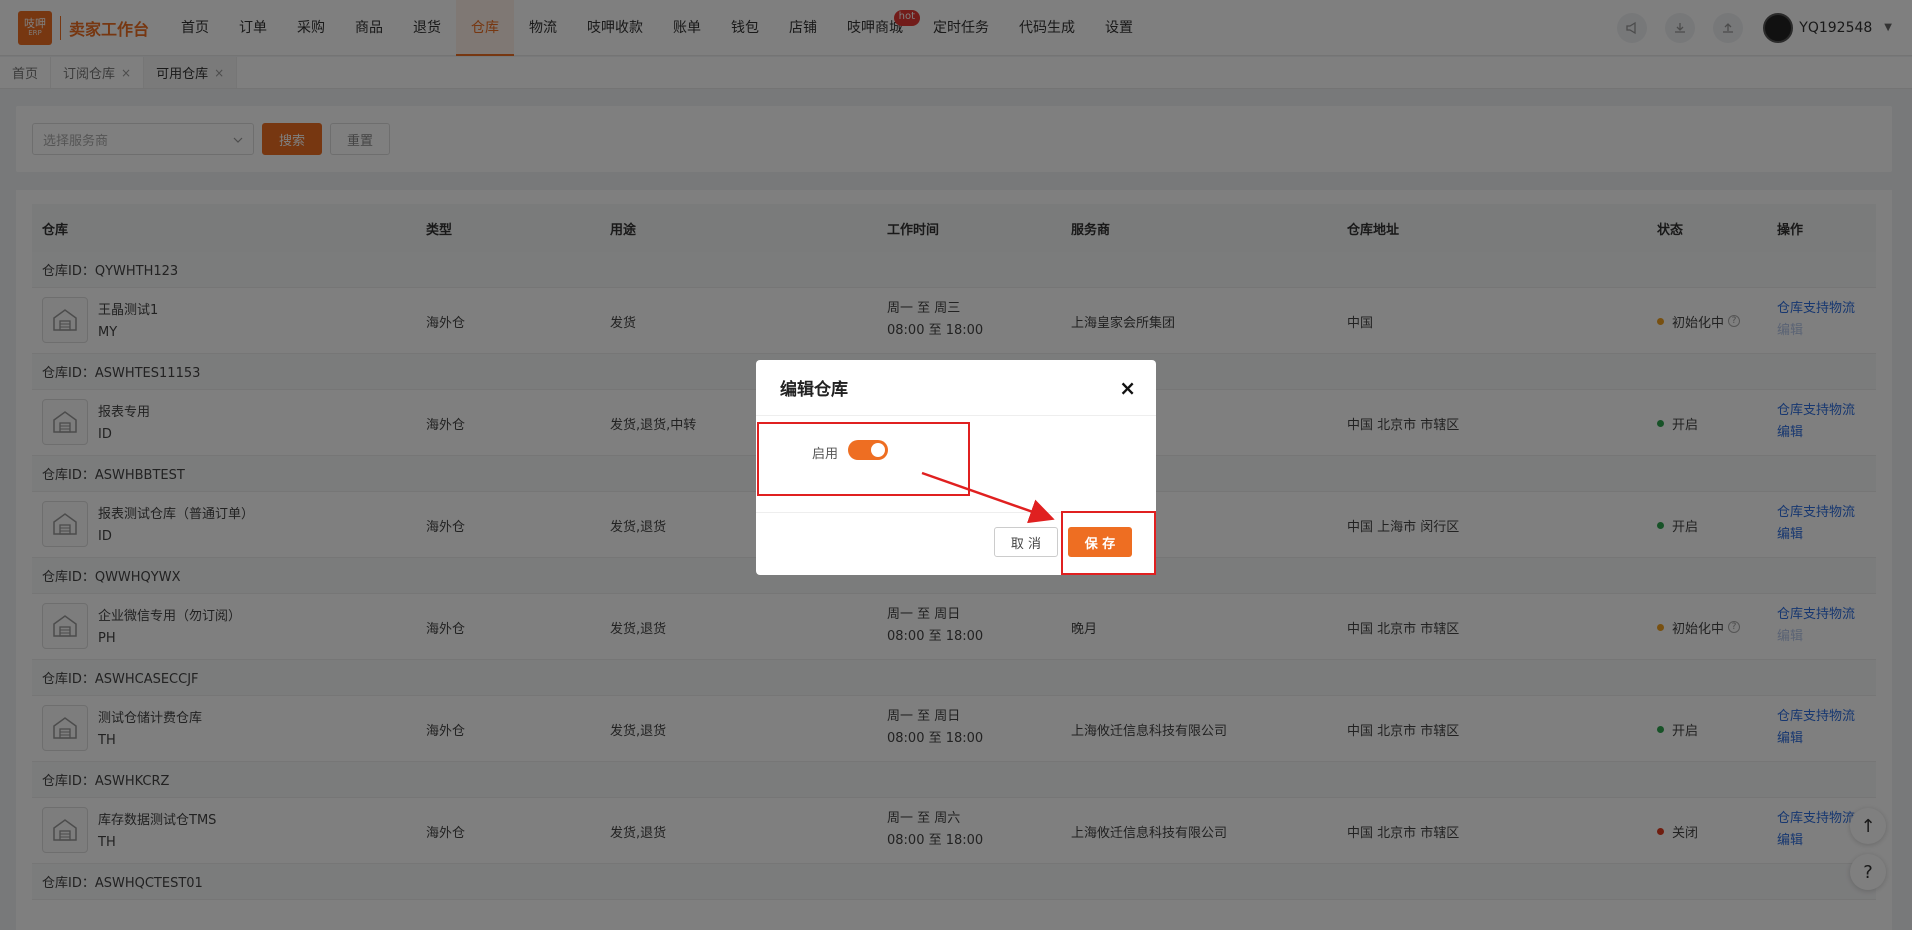 This screenshot has height=930, width=1912. Describe the element at coordinates (988, 497) in the screenshot. I see `annotation-arrow-icon` at that location.